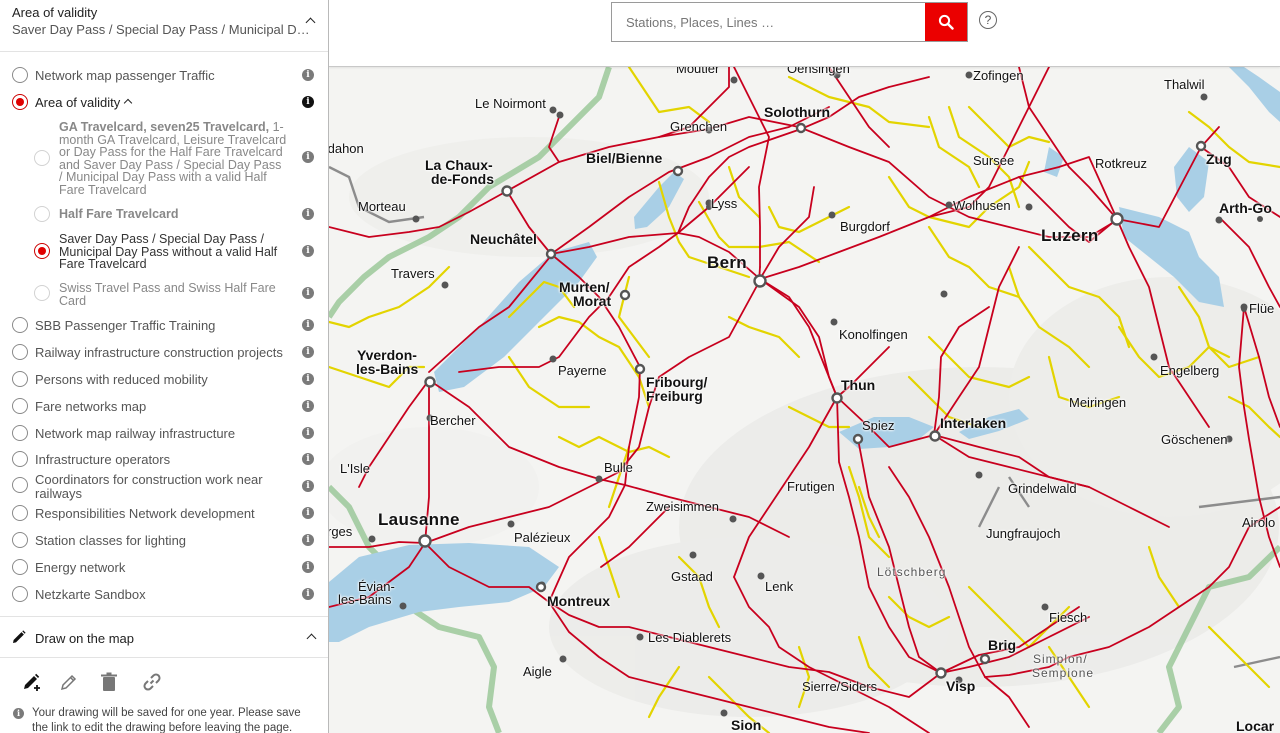  Describe the element at coordinates (80, 567) in the screenshot. I see `layer-label: Energy network` at that location.